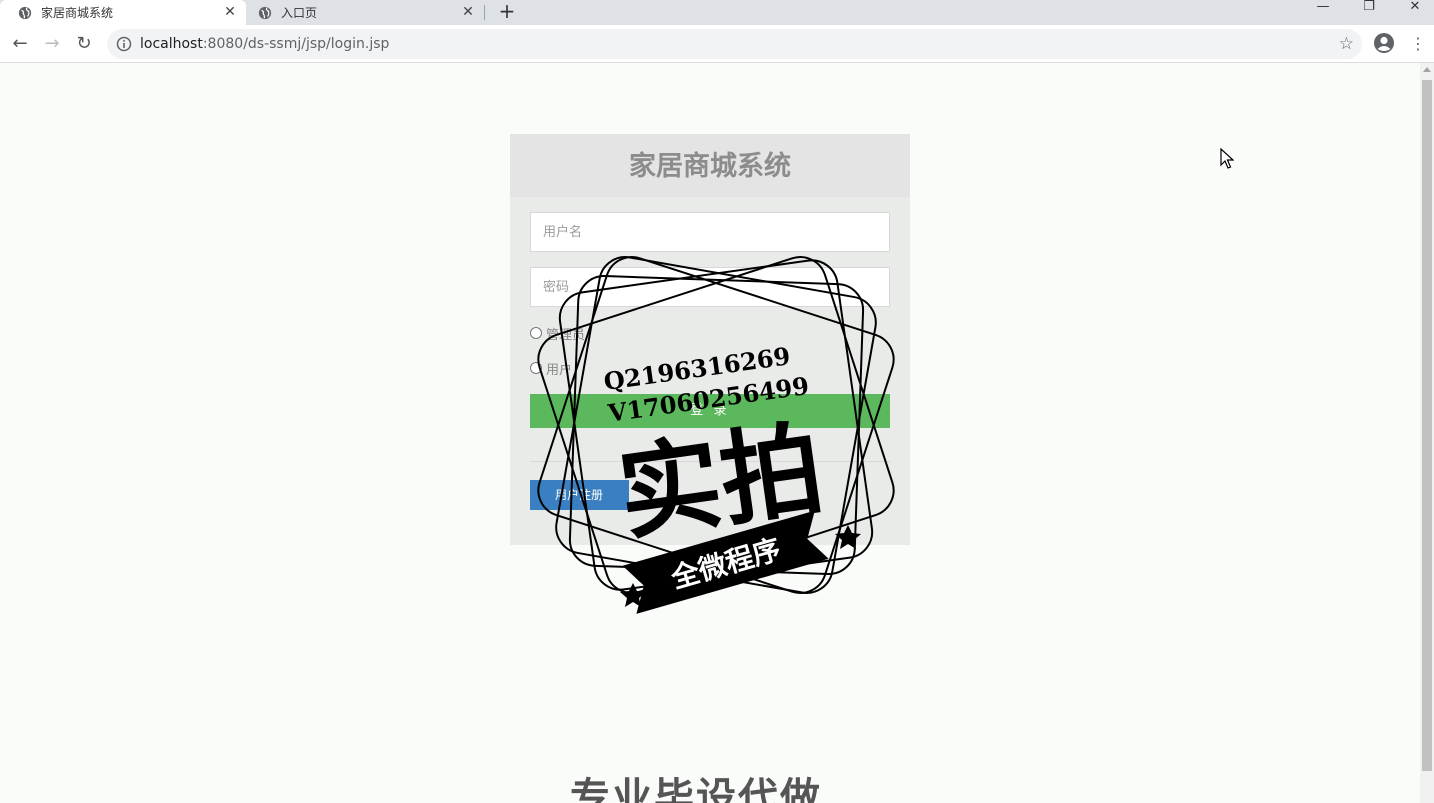 The width and height of the screenshot is (1434, 803). Describe the element at coordinates (1384, 43) in the screenshot. I see `profile-avatar-icon` at that location.